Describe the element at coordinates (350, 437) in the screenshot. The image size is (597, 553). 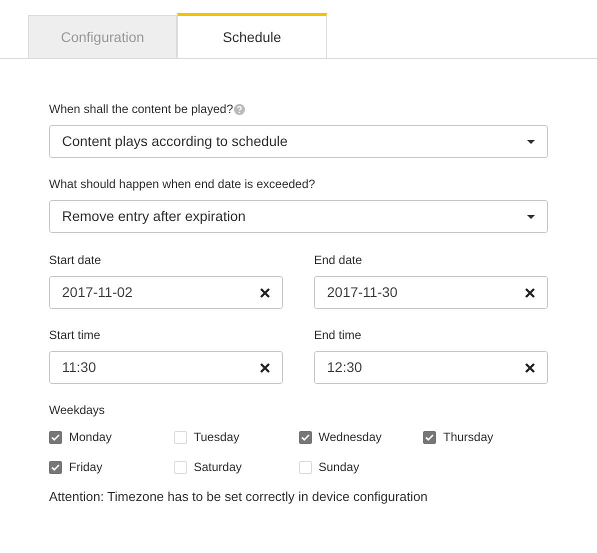
I see `weekday-label: Wednesday` at that location.